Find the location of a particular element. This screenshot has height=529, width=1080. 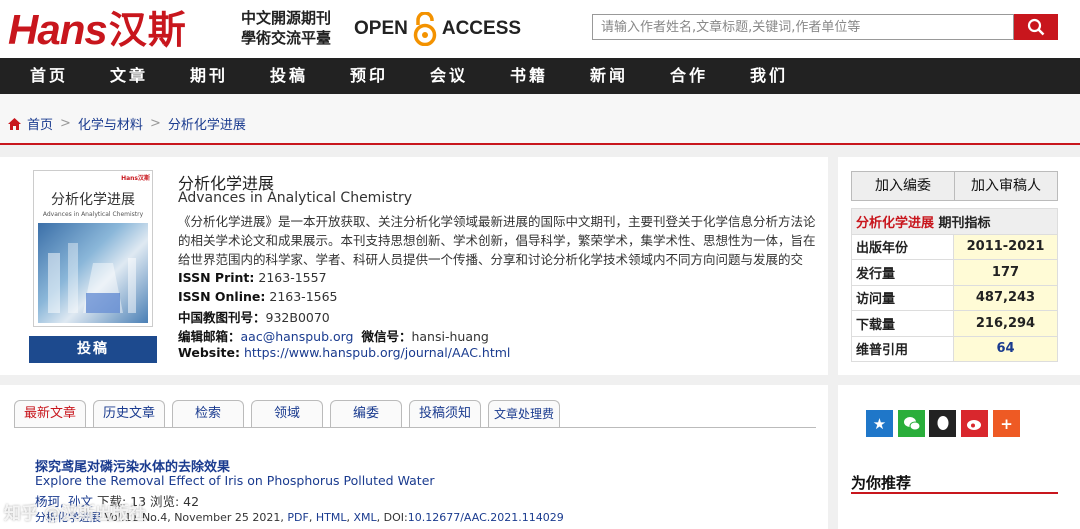

issn-online-label: ISSN Online: is located at coordinates (222, 296).